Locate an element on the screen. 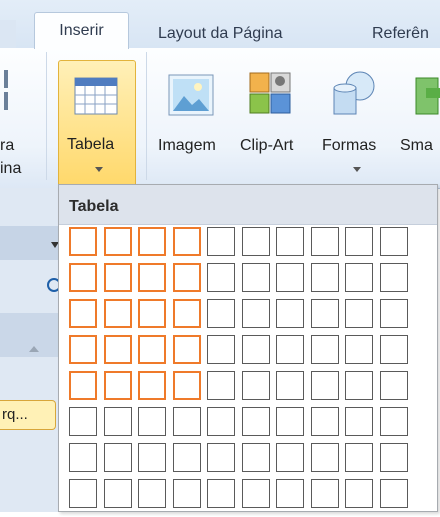  shapes-icon is located at coordinates (354, 93).